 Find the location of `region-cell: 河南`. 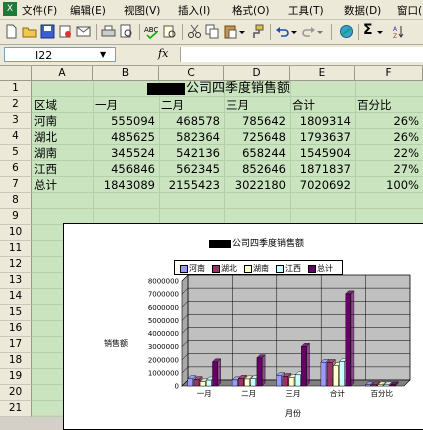

region-cell: 河南 is located at coordinates (45, 121).